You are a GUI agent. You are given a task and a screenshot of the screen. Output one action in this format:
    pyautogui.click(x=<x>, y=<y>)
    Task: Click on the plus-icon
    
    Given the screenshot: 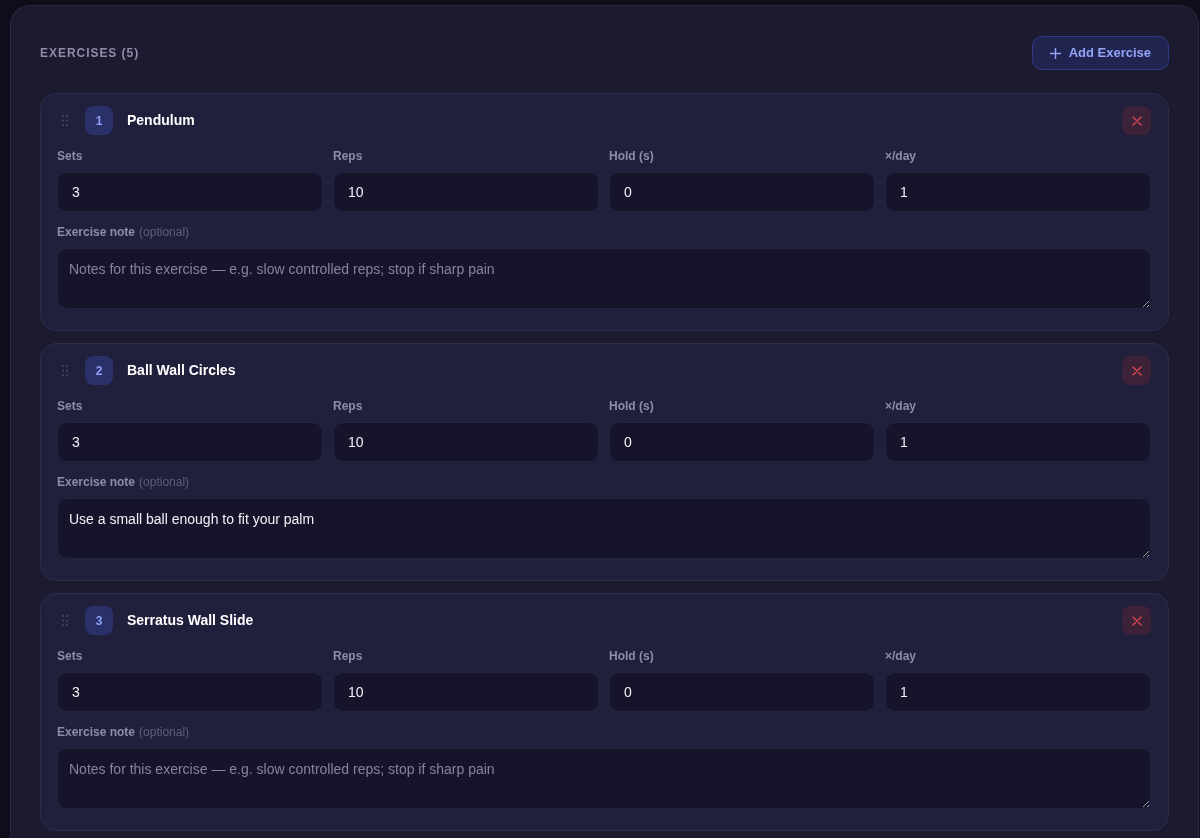 What is the action you would take?
    pyautogui.click(x=1055, y=53)
    